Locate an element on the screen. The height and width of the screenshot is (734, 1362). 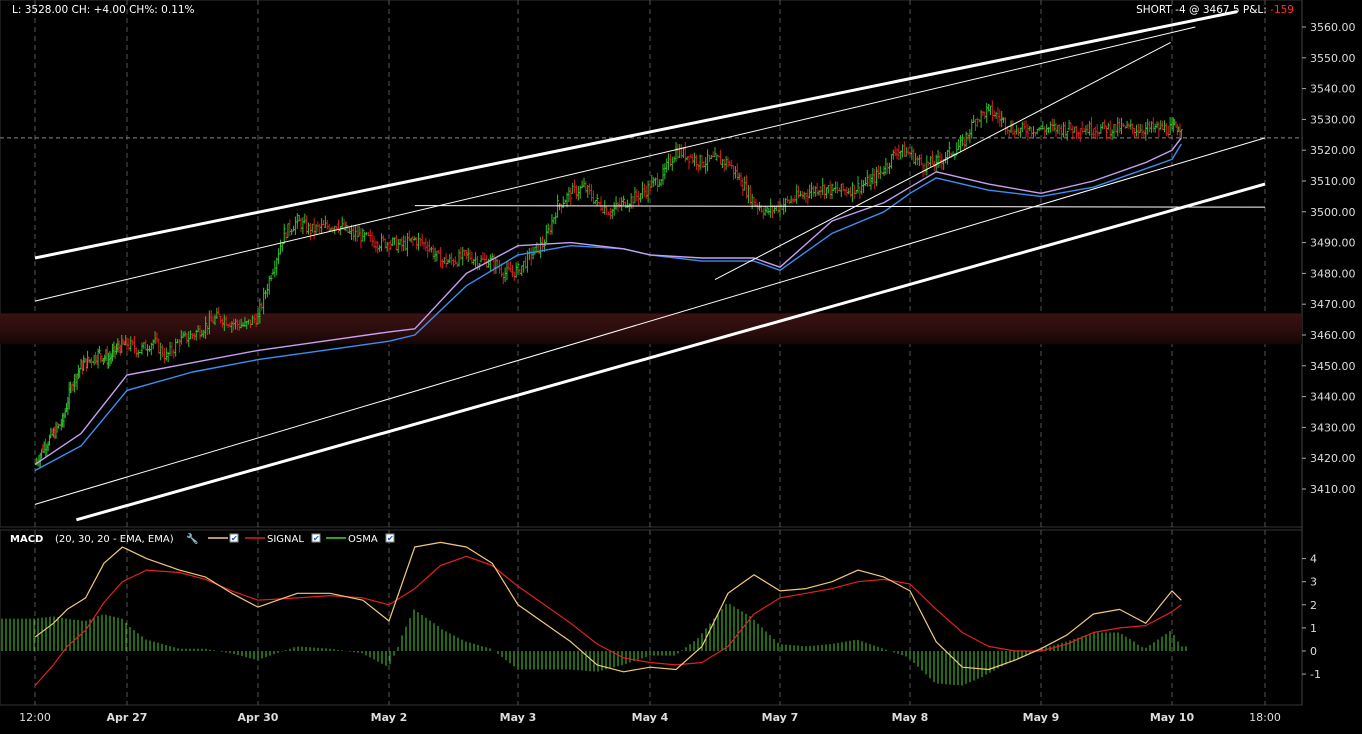
macd-legend-params: (20, 30, 20 - EMA, EMA) is located at coordinates (114, 539).